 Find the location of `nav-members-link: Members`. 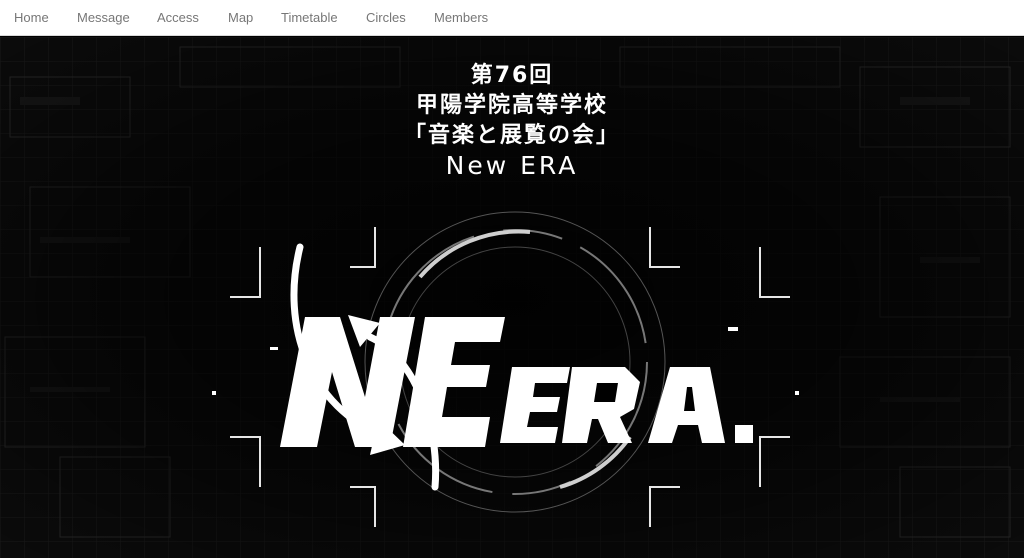

nav-members-link: Members is located at coordinates (461, 17).